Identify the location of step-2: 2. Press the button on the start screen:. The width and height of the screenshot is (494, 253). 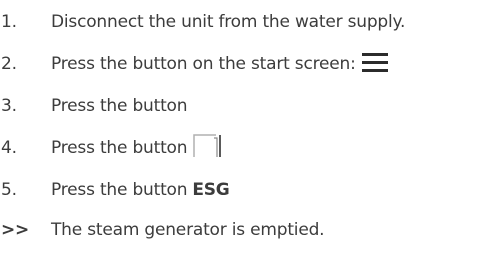
(194, 64).